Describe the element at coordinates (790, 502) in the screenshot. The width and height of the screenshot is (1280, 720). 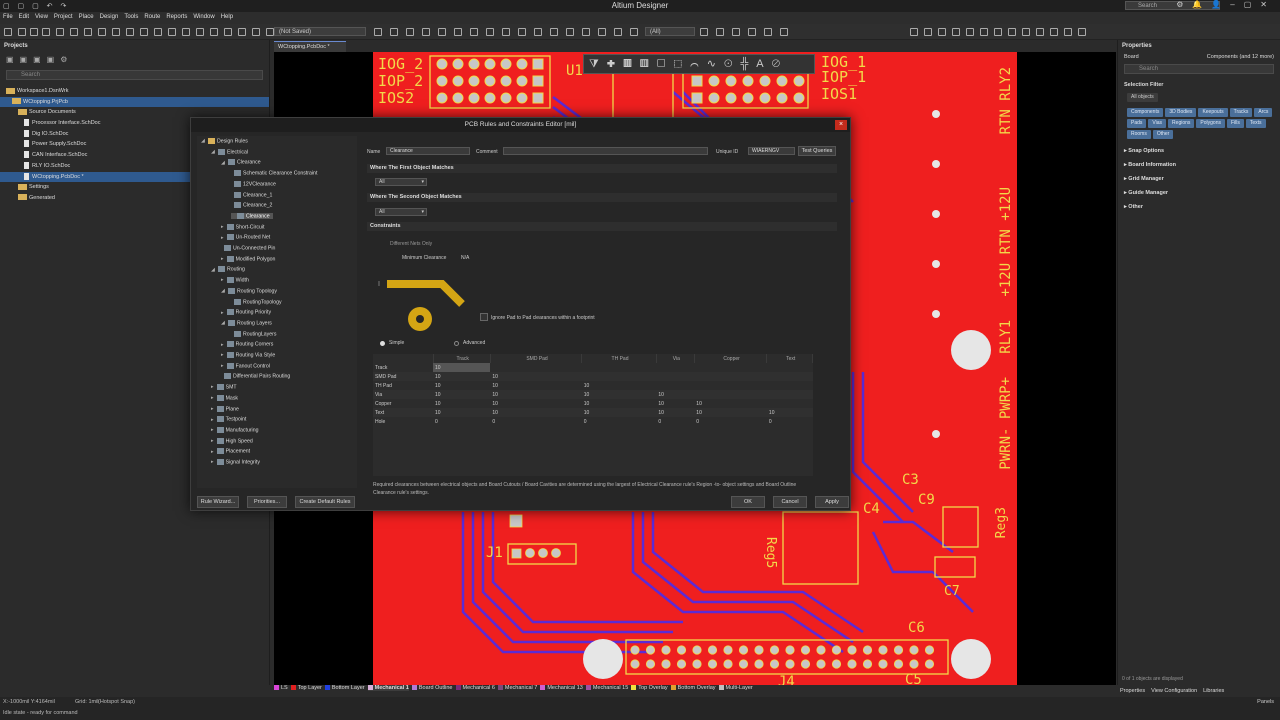
I see `cancel-button: Cancel` at that location.